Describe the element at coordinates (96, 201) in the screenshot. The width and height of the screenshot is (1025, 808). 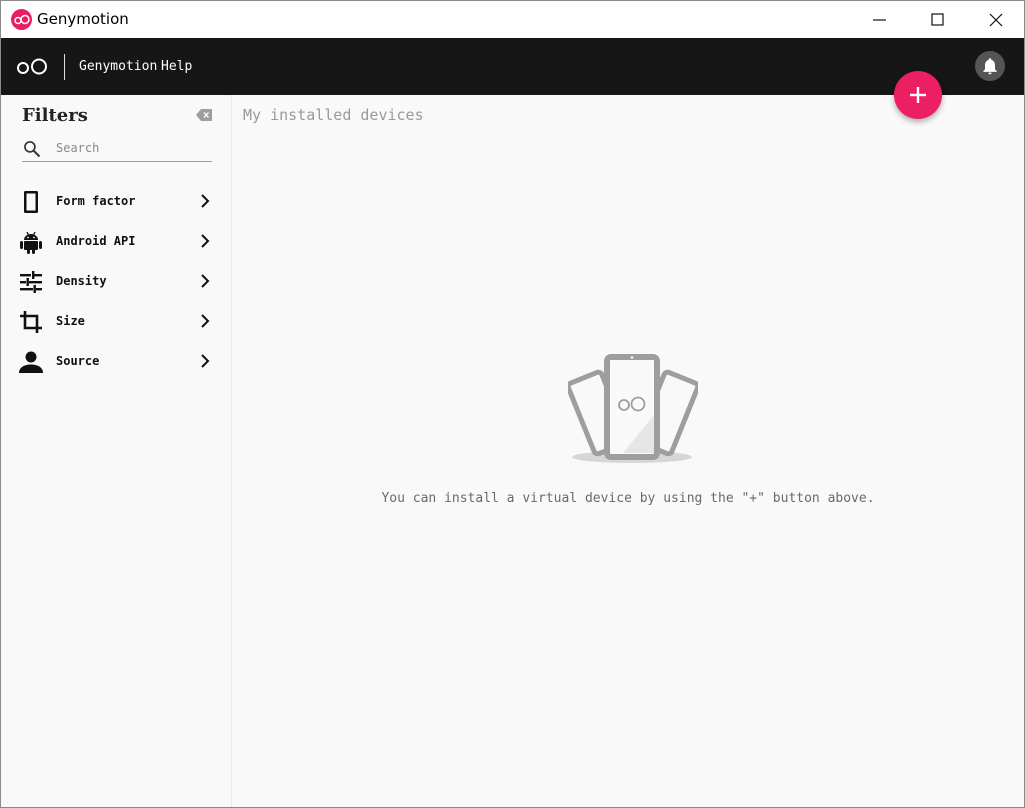
I see `filter-label: Form factor` at that location.